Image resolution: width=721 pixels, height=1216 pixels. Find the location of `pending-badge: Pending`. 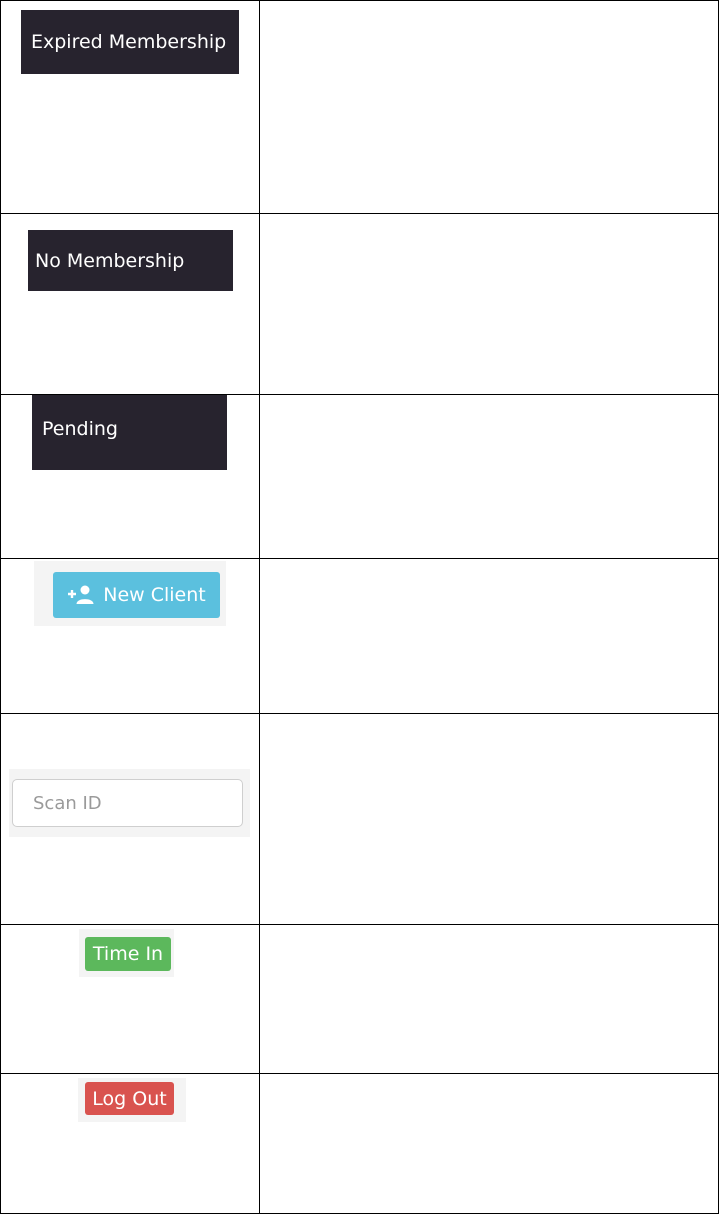

pending-badge: Pending is located at coordinates (129, 432).